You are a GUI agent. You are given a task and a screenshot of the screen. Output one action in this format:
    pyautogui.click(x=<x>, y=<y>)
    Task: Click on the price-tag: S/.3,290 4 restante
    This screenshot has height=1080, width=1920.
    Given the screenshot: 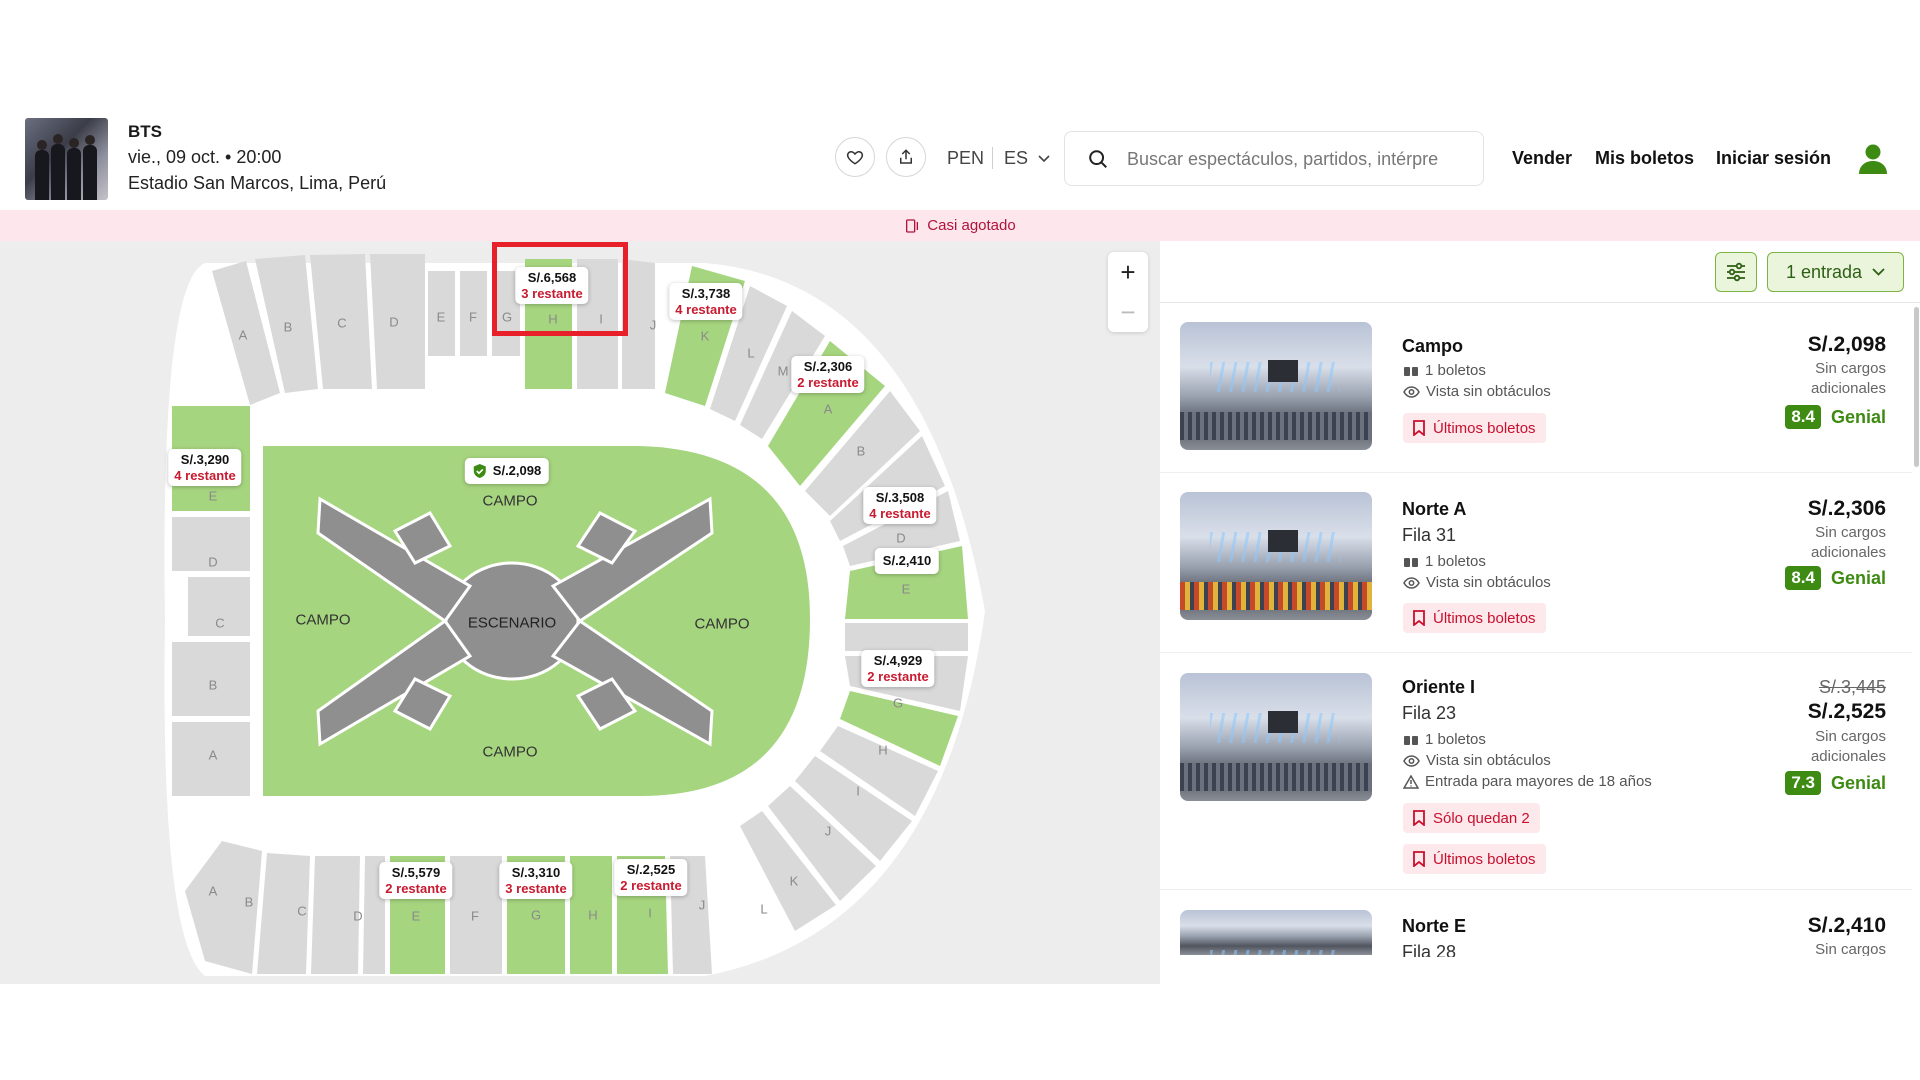 What is the action you would take?
    pyautogui.click(x=205, y=467)
    